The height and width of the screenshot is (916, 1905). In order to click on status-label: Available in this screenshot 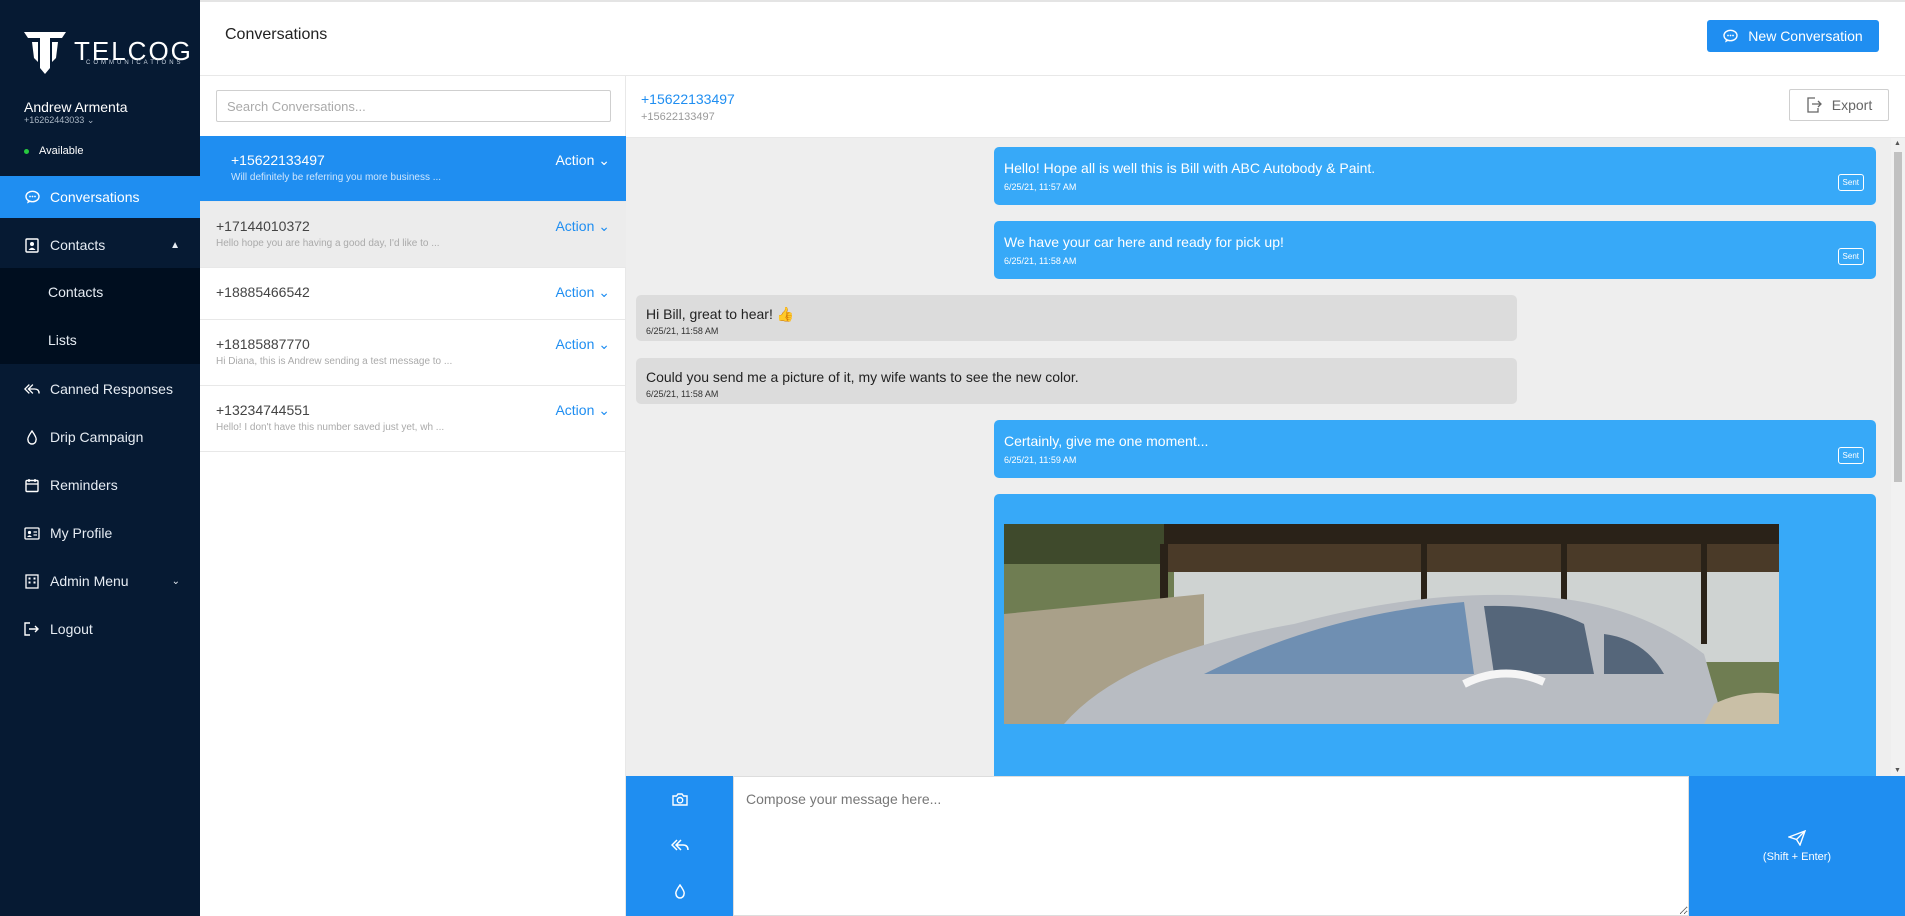, I will do `click(61, 151)`.